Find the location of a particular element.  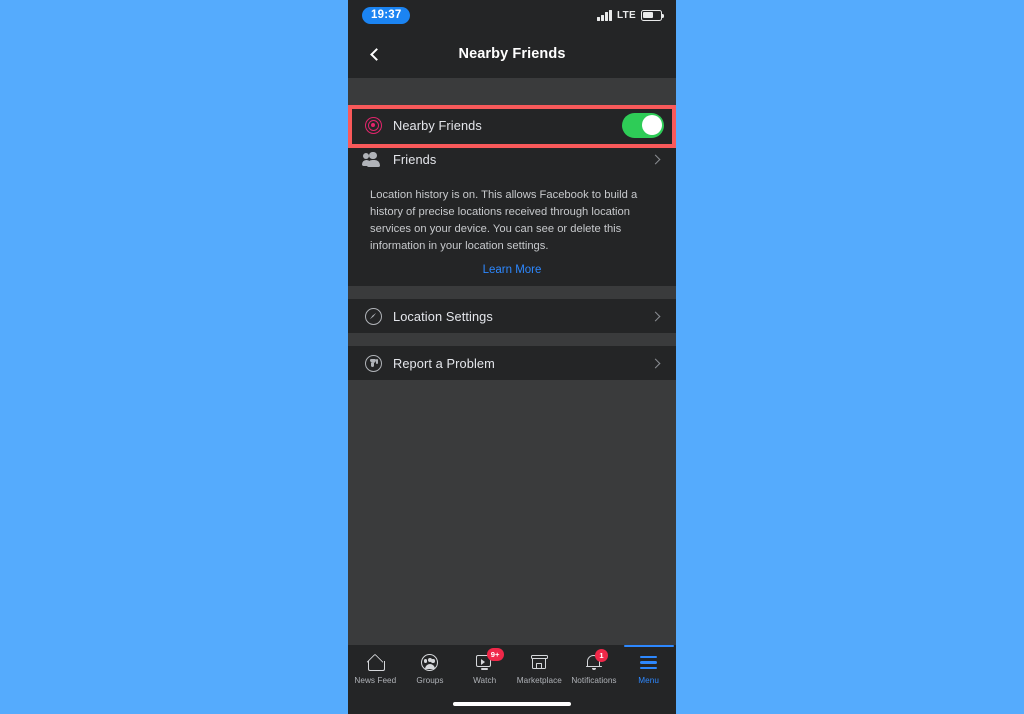

status-bar: 19:37 LTE is located at coordinates (512, 15).